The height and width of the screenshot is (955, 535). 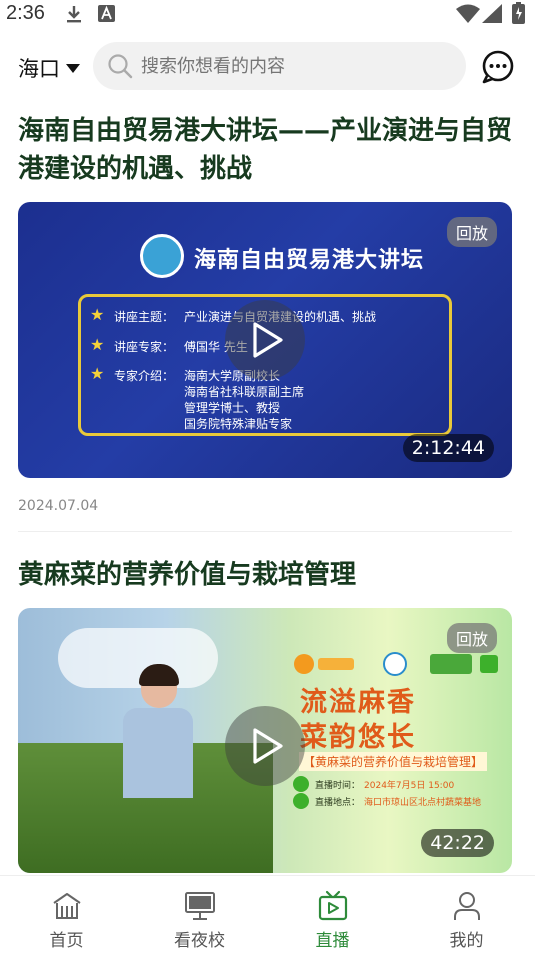 I want to click on font-icon, so click(x=106, y=13).